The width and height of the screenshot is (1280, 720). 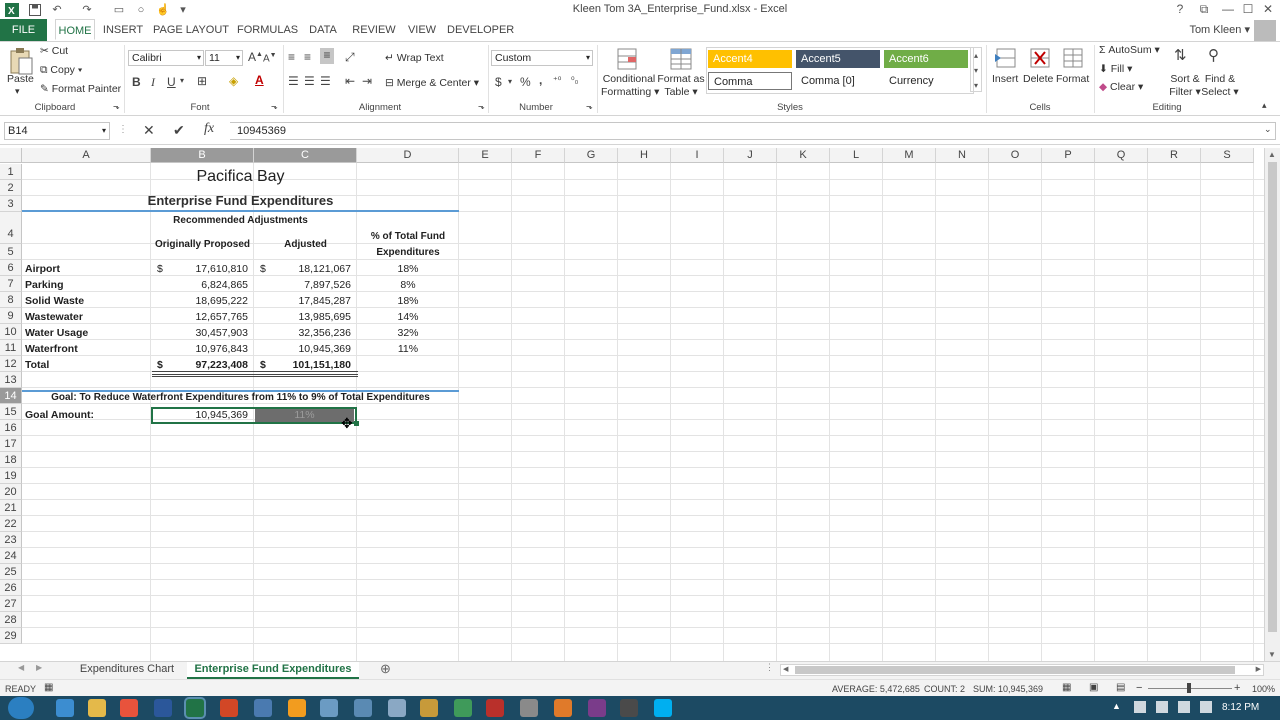 What do you see at coordinates (753, 131) in the screenshot?
I see `formula-input: 10945369` at bounding box center [753, 131].